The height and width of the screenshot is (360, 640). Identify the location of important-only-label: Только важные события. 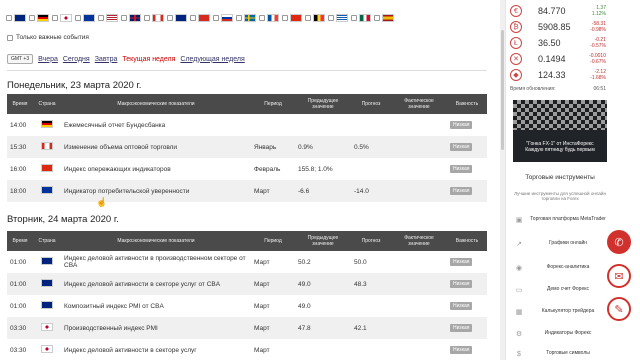
(52, 37).